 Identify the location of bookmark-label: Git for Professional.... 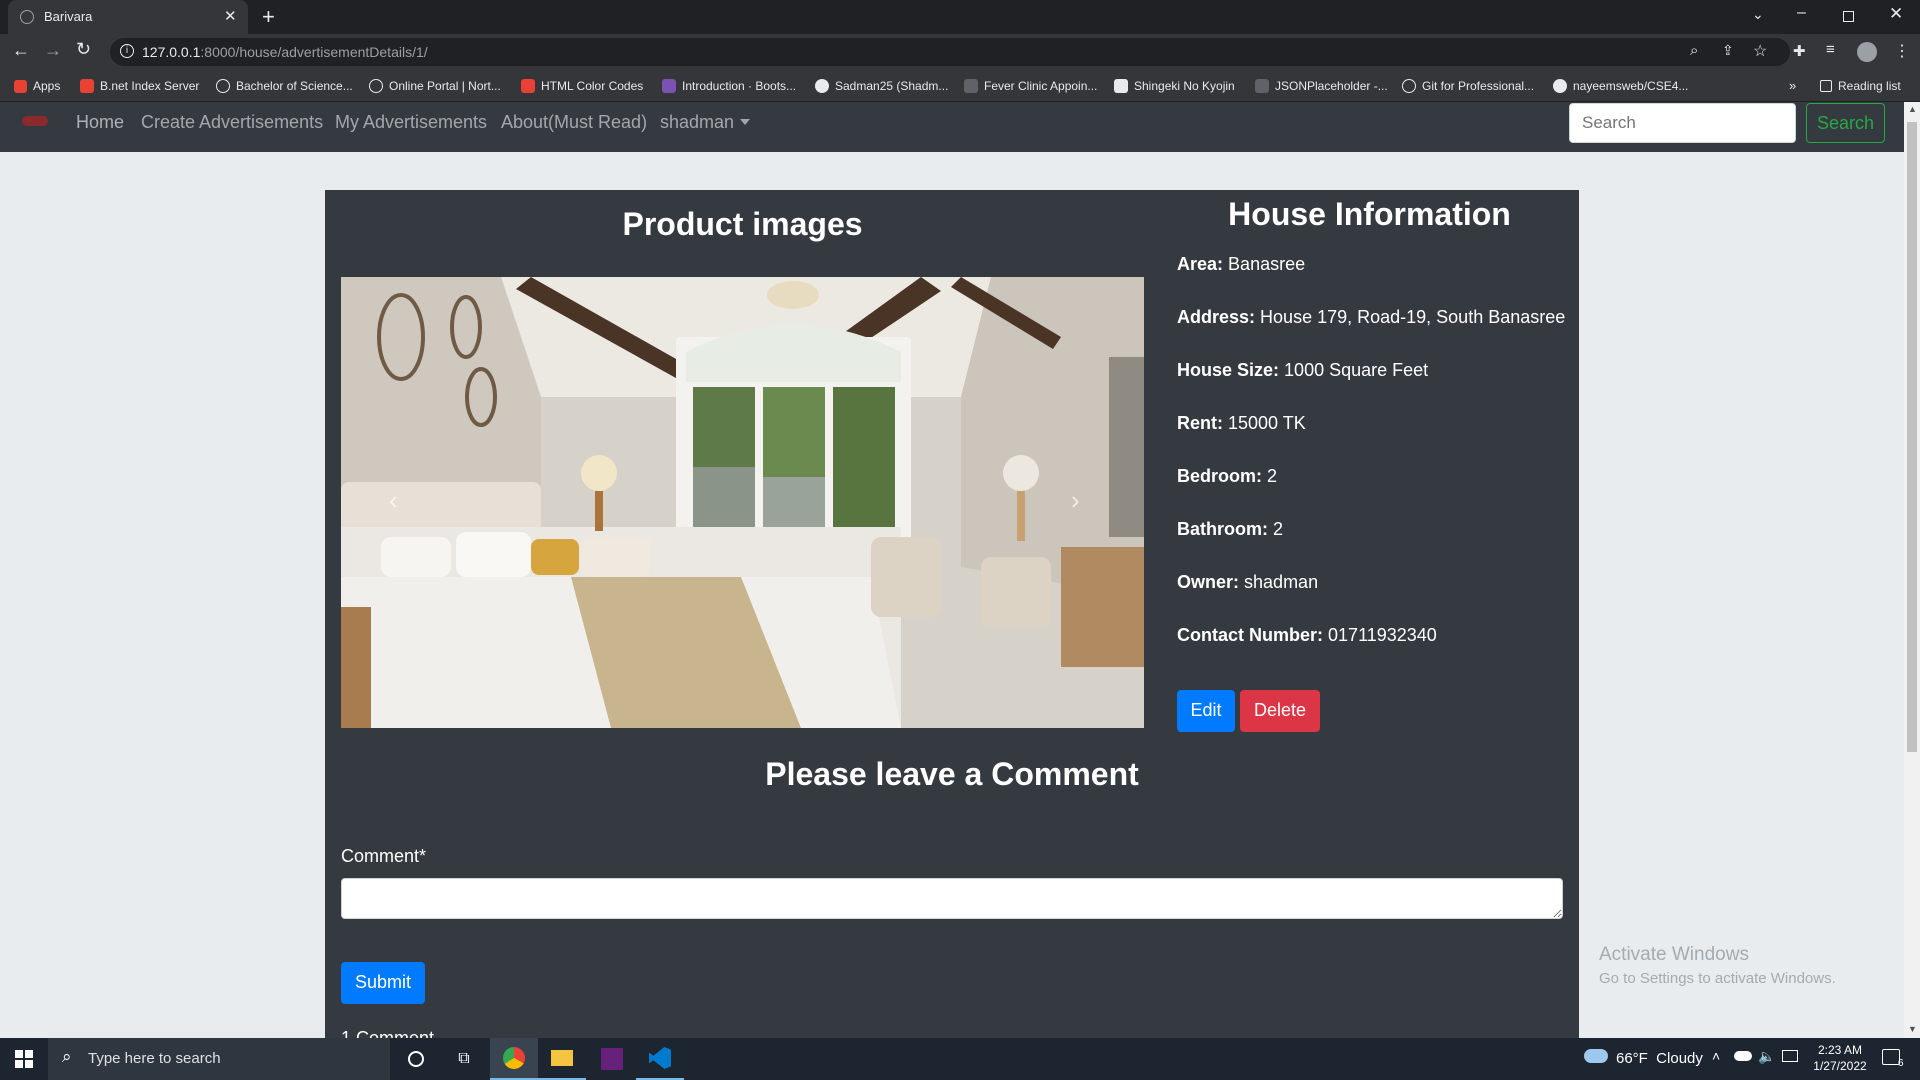
(1478, 86).